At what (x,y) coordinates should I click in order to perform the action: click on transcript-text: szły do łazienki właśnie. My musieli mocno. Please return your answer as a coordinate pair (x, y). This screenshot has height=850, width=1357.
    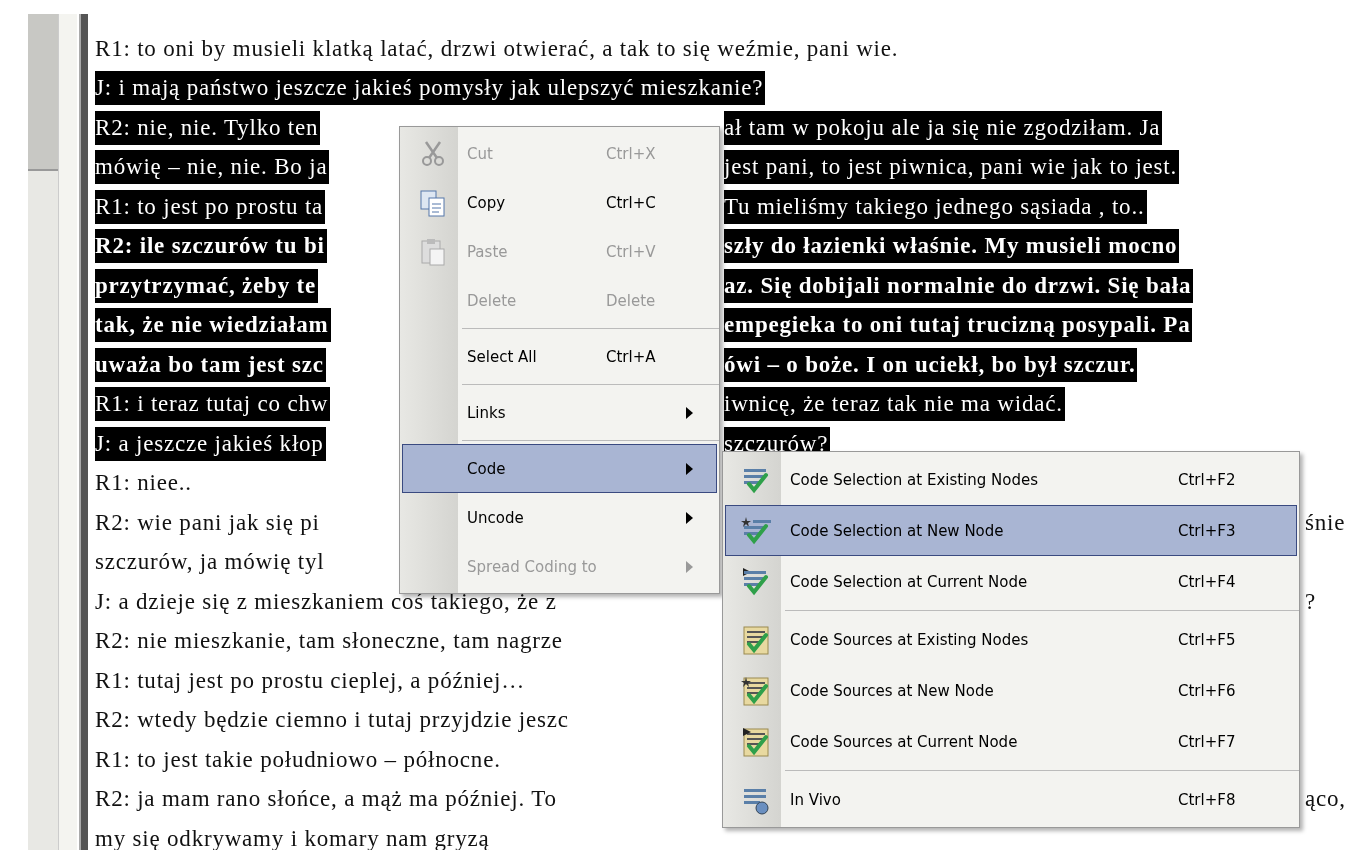
    Looking at the image, I should click on (952, 246).